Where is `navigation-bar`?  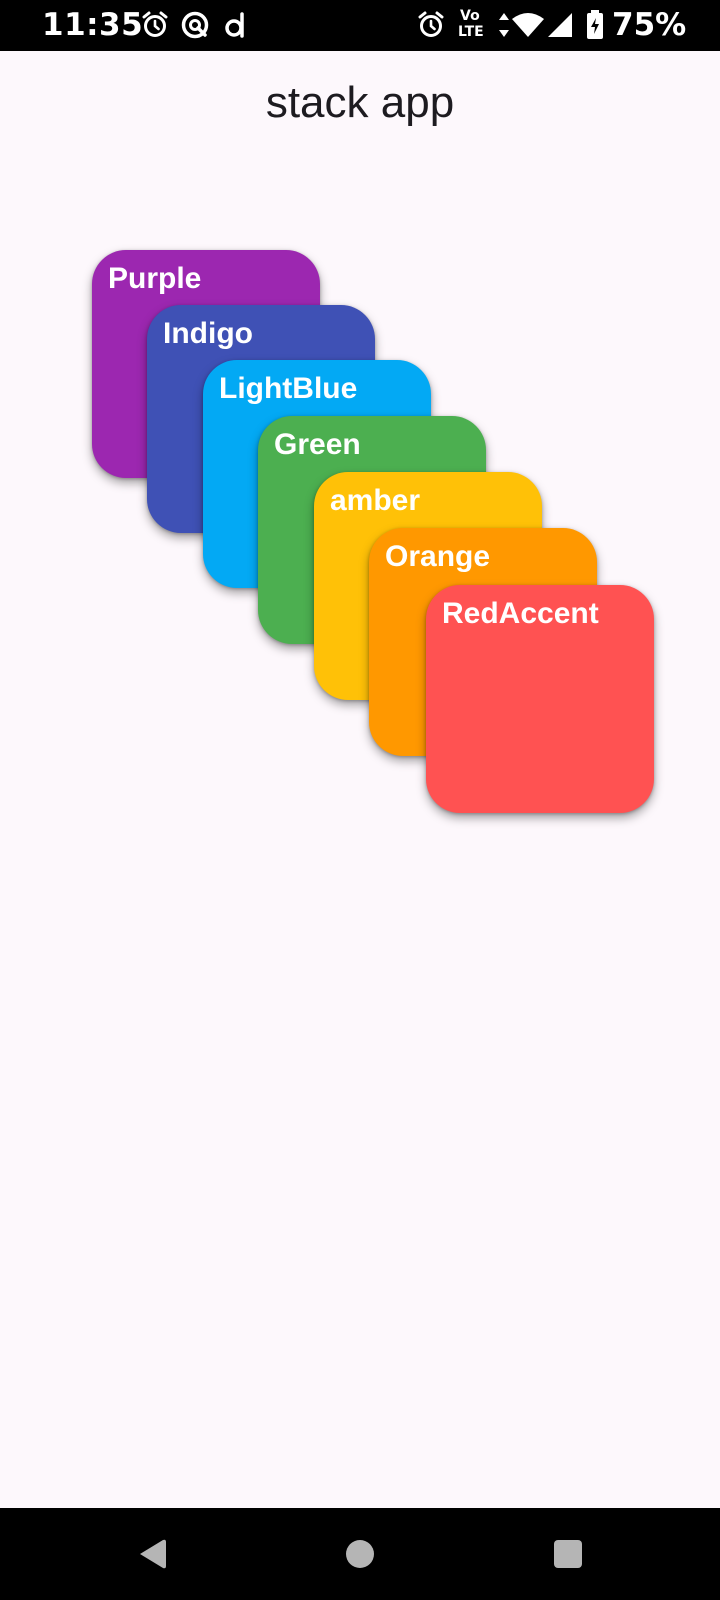 navigation-bar is located at coordinates (360, 1554).